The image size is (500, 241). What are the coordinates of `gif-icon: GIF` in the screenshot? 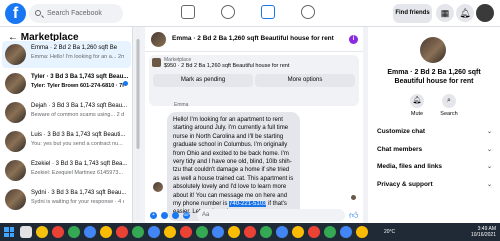 It's located at (186, 215).